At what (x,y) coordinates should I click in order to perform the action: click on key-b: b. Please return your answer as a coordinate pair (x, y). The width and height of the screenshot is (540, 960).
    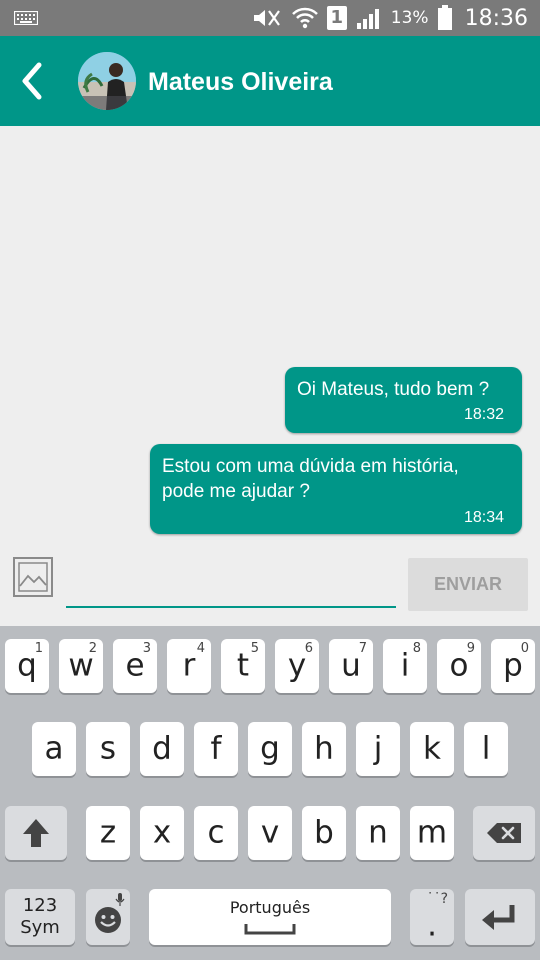
    Looking at the image, I should click on (324, 833).